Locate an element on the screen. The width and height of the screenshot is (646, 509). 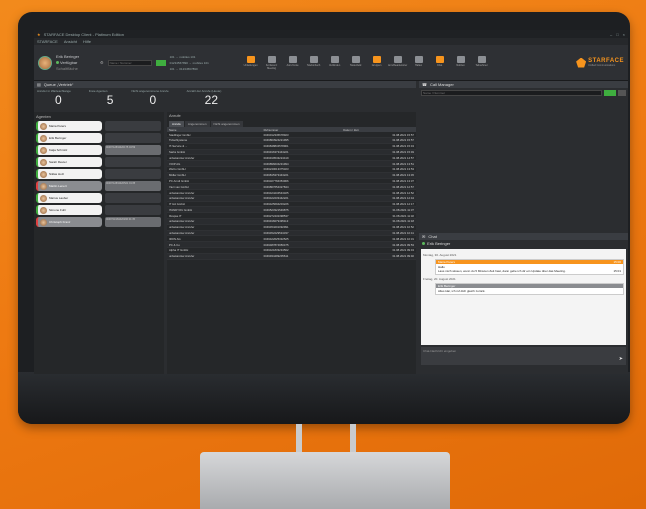
agent-name: Sarah Reuter is located at coordinates (58, 162).